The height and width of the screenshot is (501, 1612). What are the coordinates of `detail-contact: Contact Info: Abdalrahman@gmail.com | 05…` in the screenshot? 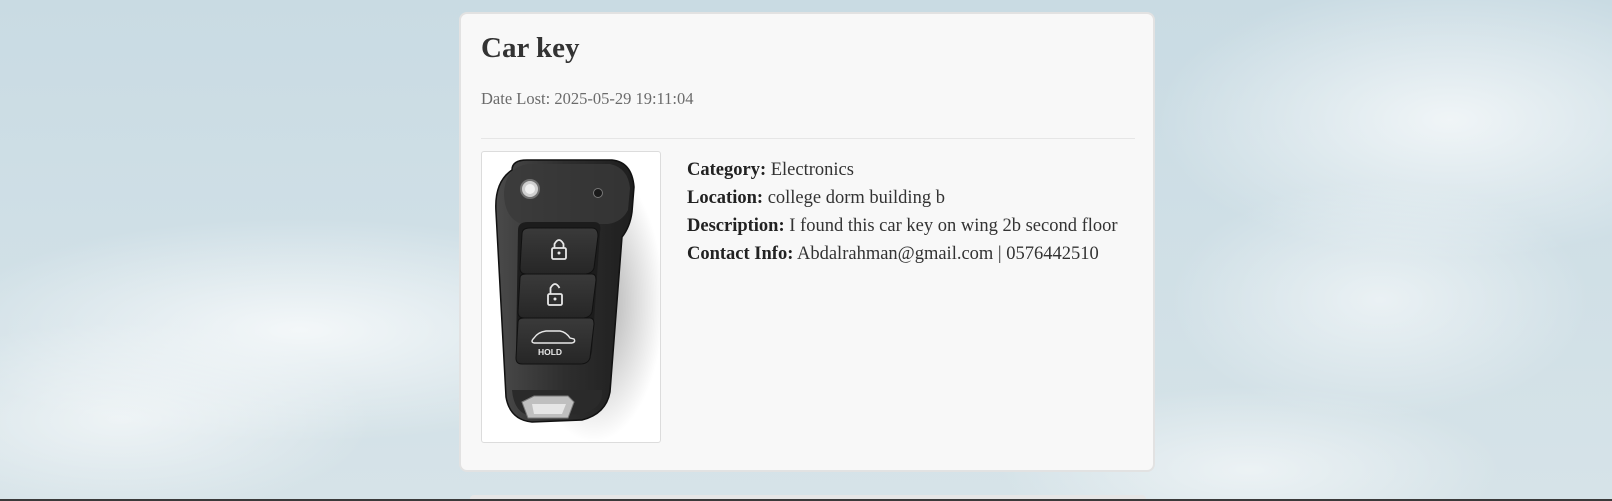 It's located at (902, 254).